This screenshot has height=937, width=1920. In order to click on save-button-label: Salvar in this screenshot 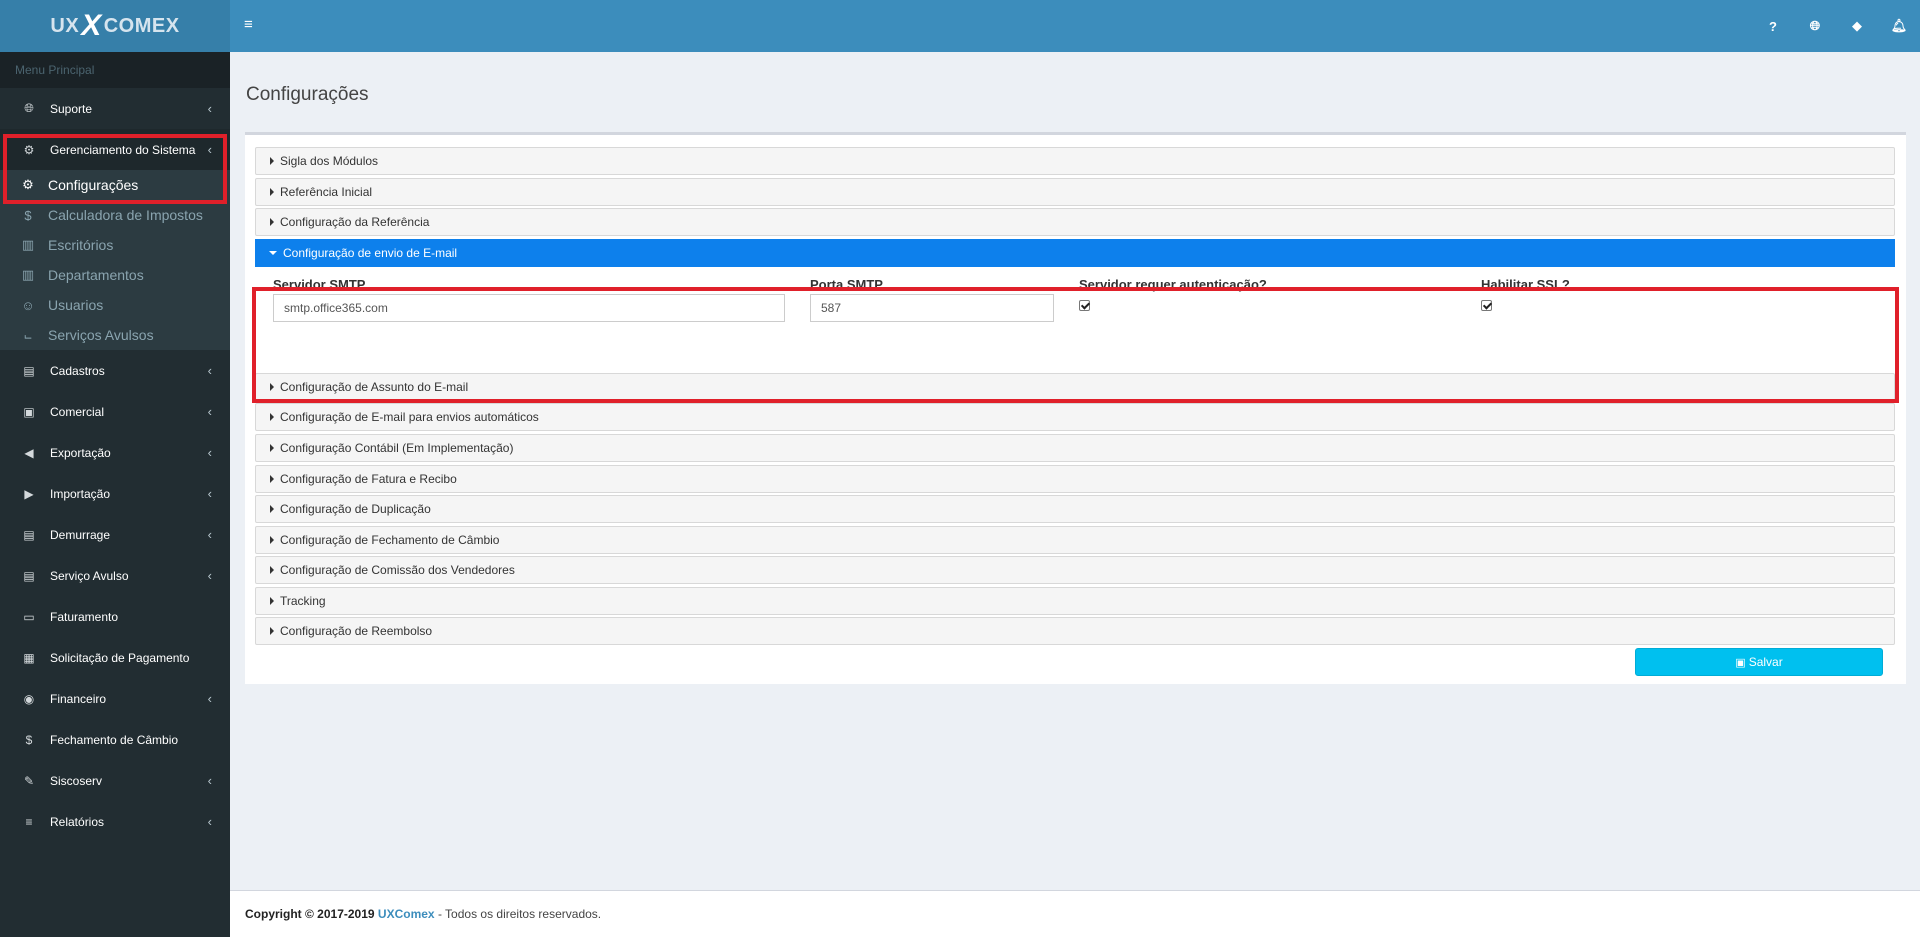, I will do `click(1765, 662)`.